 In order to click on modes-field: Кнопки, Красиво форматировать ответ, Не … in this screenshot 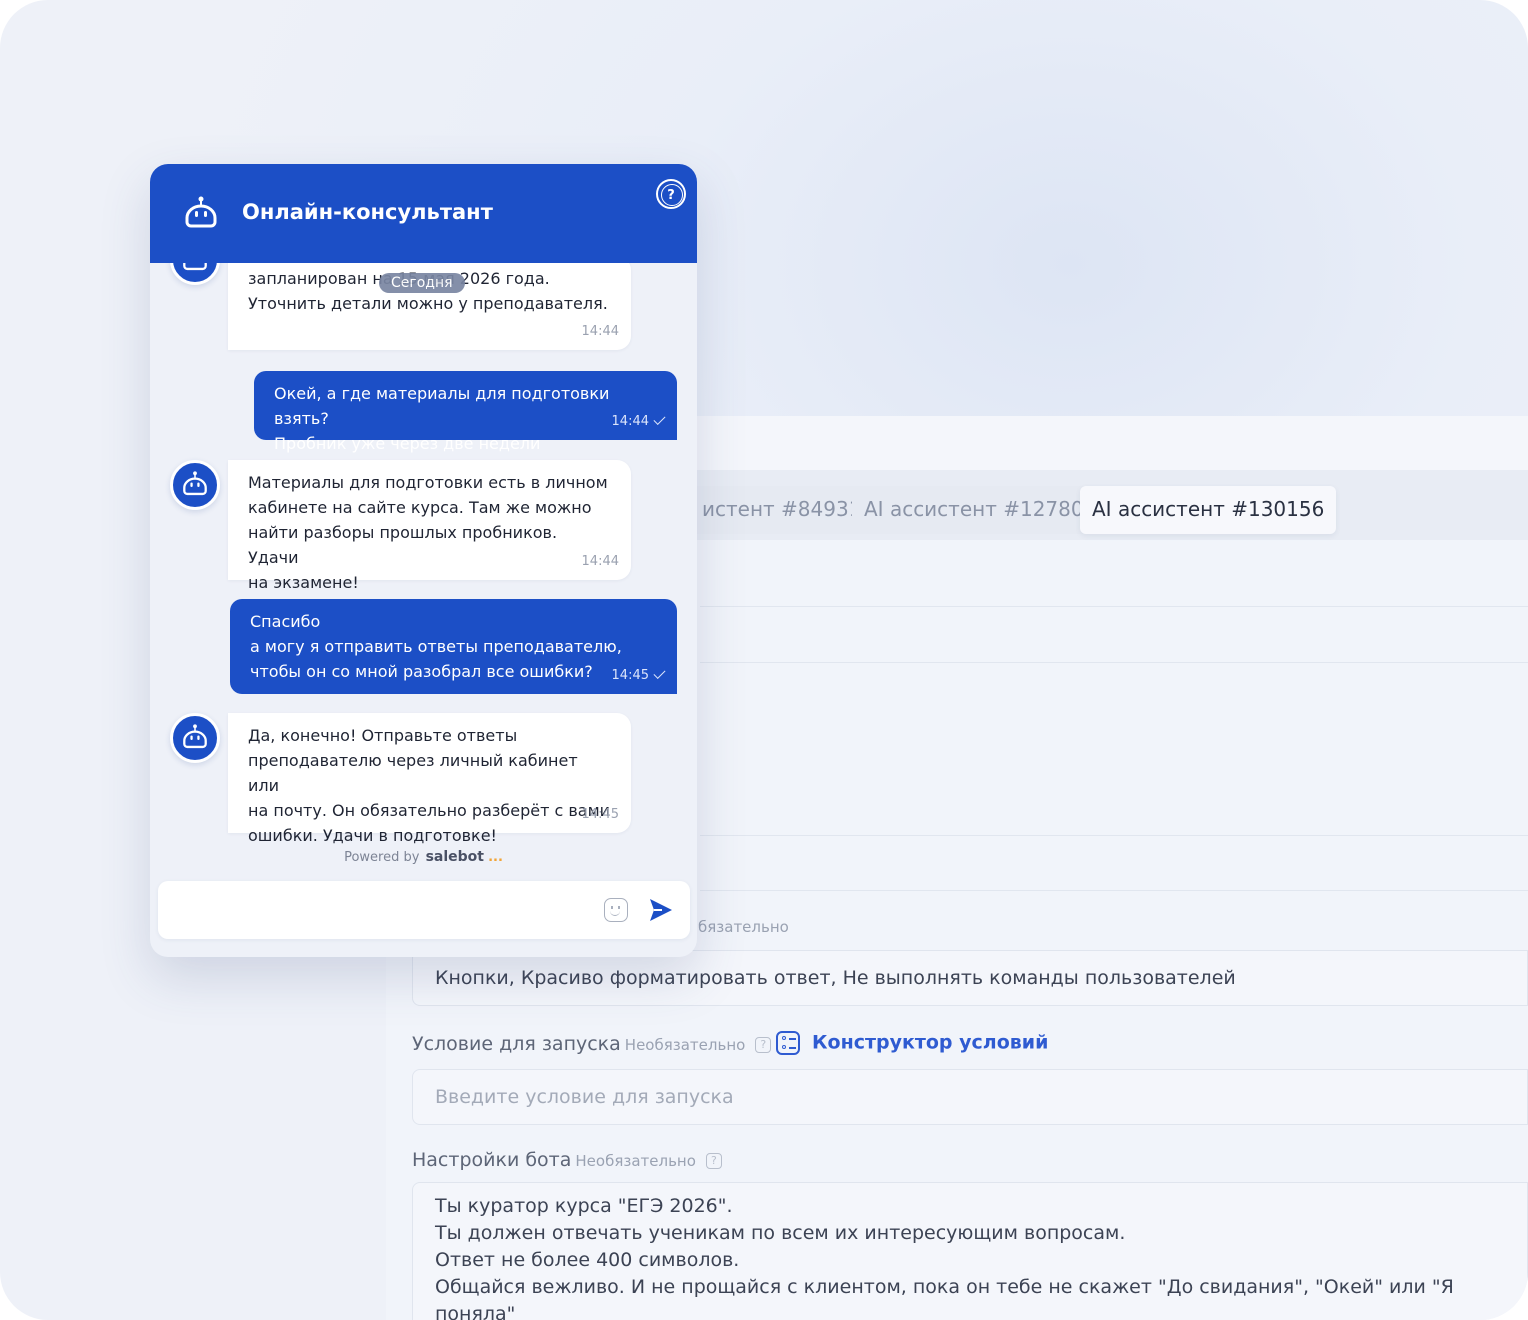, I will do `click(970, 978)`.